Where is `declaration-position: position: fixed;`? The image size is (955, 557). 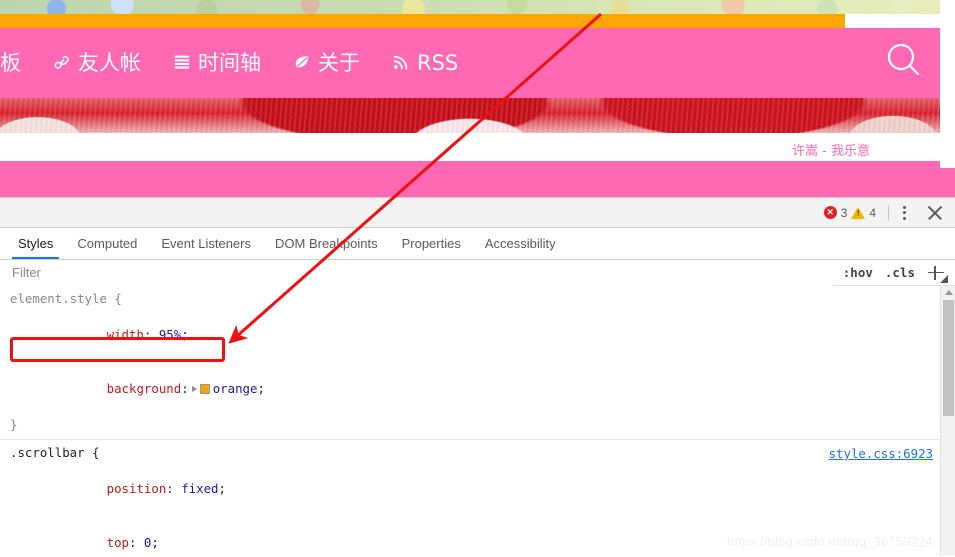
declaration-position: position: fixed; is located at coordinates (477, 489).